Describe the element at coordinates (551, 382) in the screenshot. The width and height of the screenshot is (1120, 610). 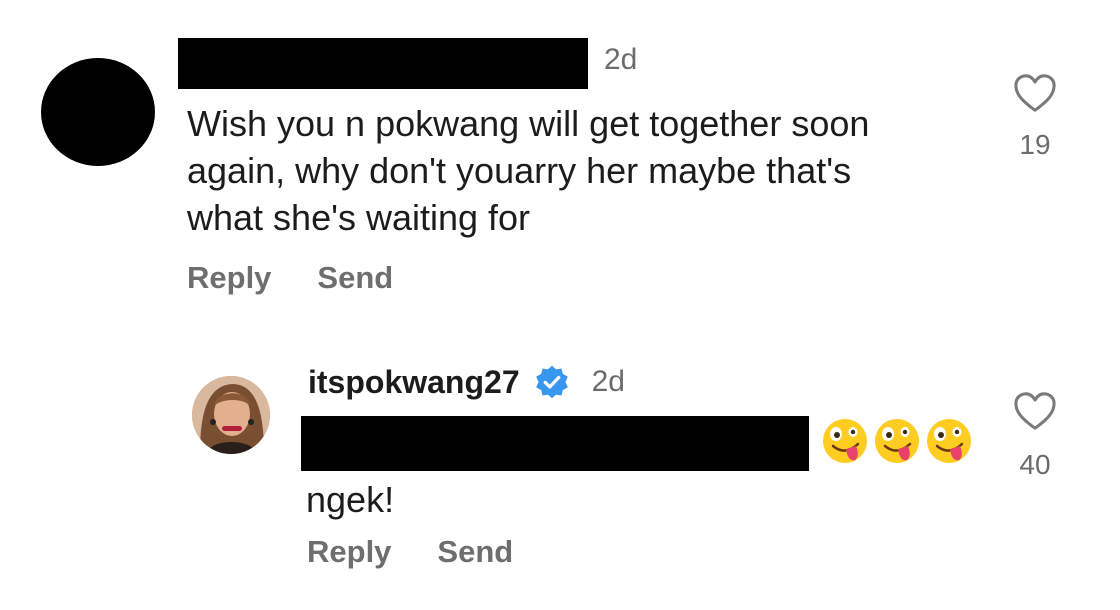
I see `verified-badge-icon` at that location.